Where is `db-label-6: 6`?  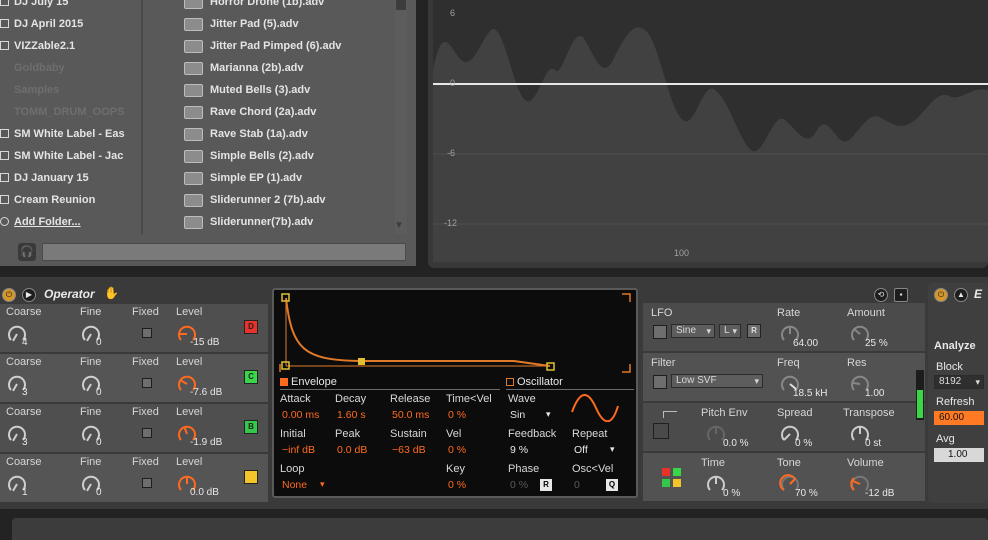 db-label-6: 6 is located at coordinates (453, 13).